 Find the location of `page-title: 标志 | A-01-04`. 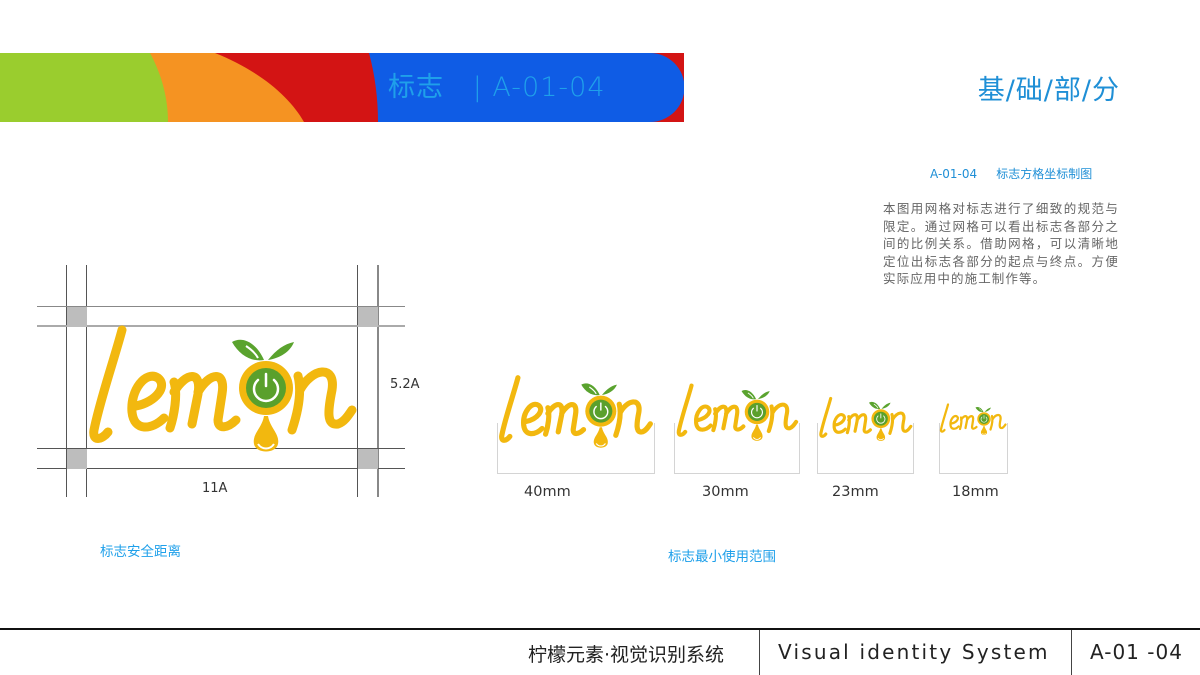

page-title: 标志 | A-01-04 is located at coordinates (497, 87).